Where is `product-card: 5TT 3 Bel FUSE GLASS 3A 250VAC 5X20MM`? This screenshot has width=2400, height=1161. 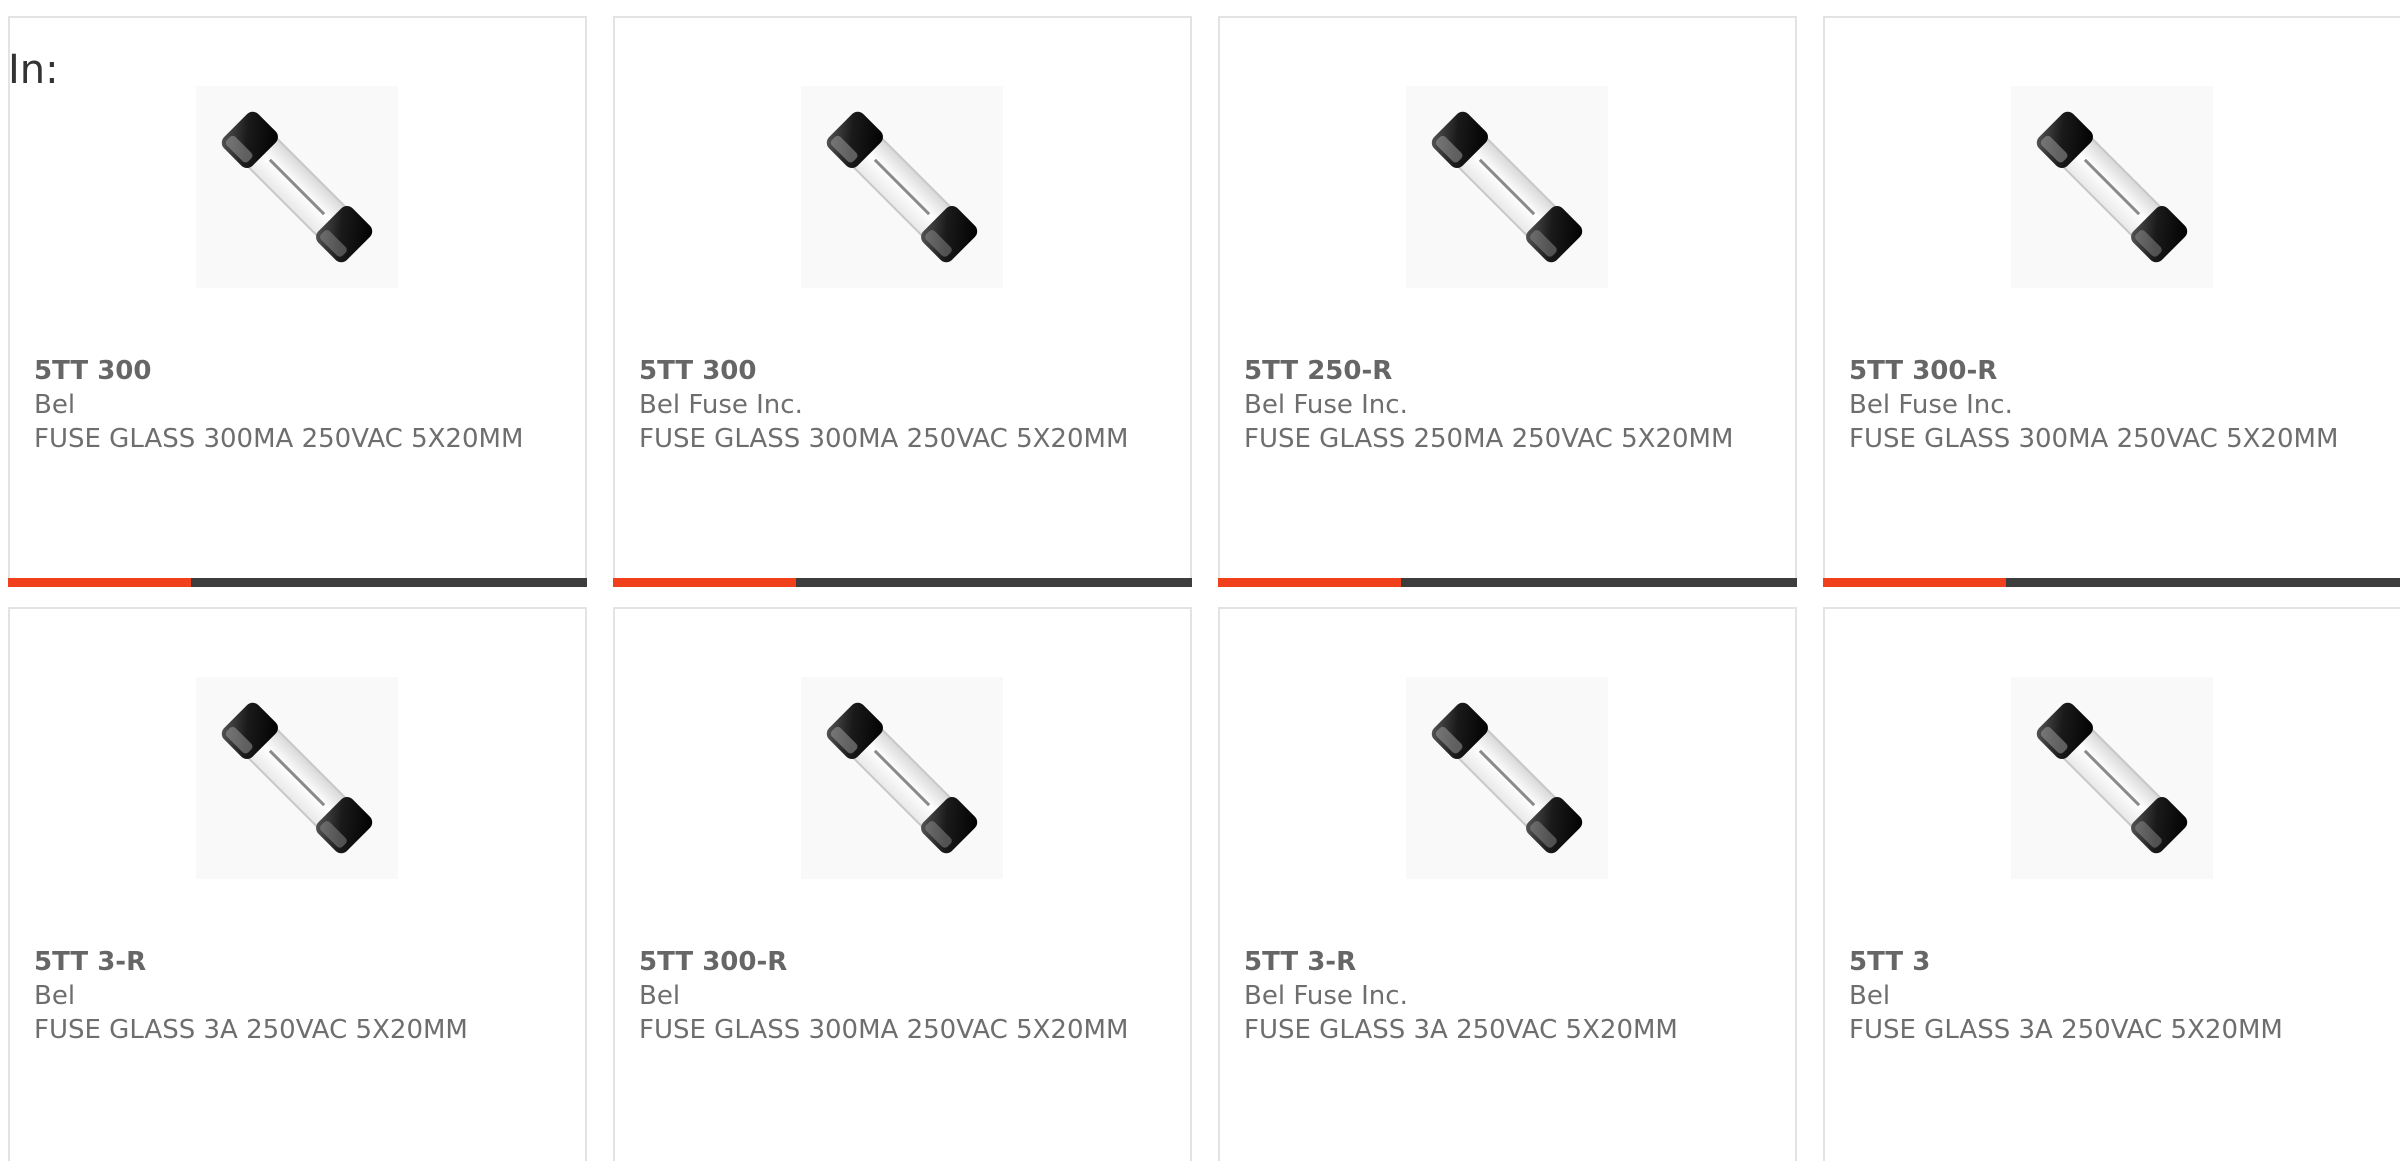 product-card: 5TT 3 Bel FUSE GLASS 3A 250VAC 5X20MM is located at coordinates (2111, 884).